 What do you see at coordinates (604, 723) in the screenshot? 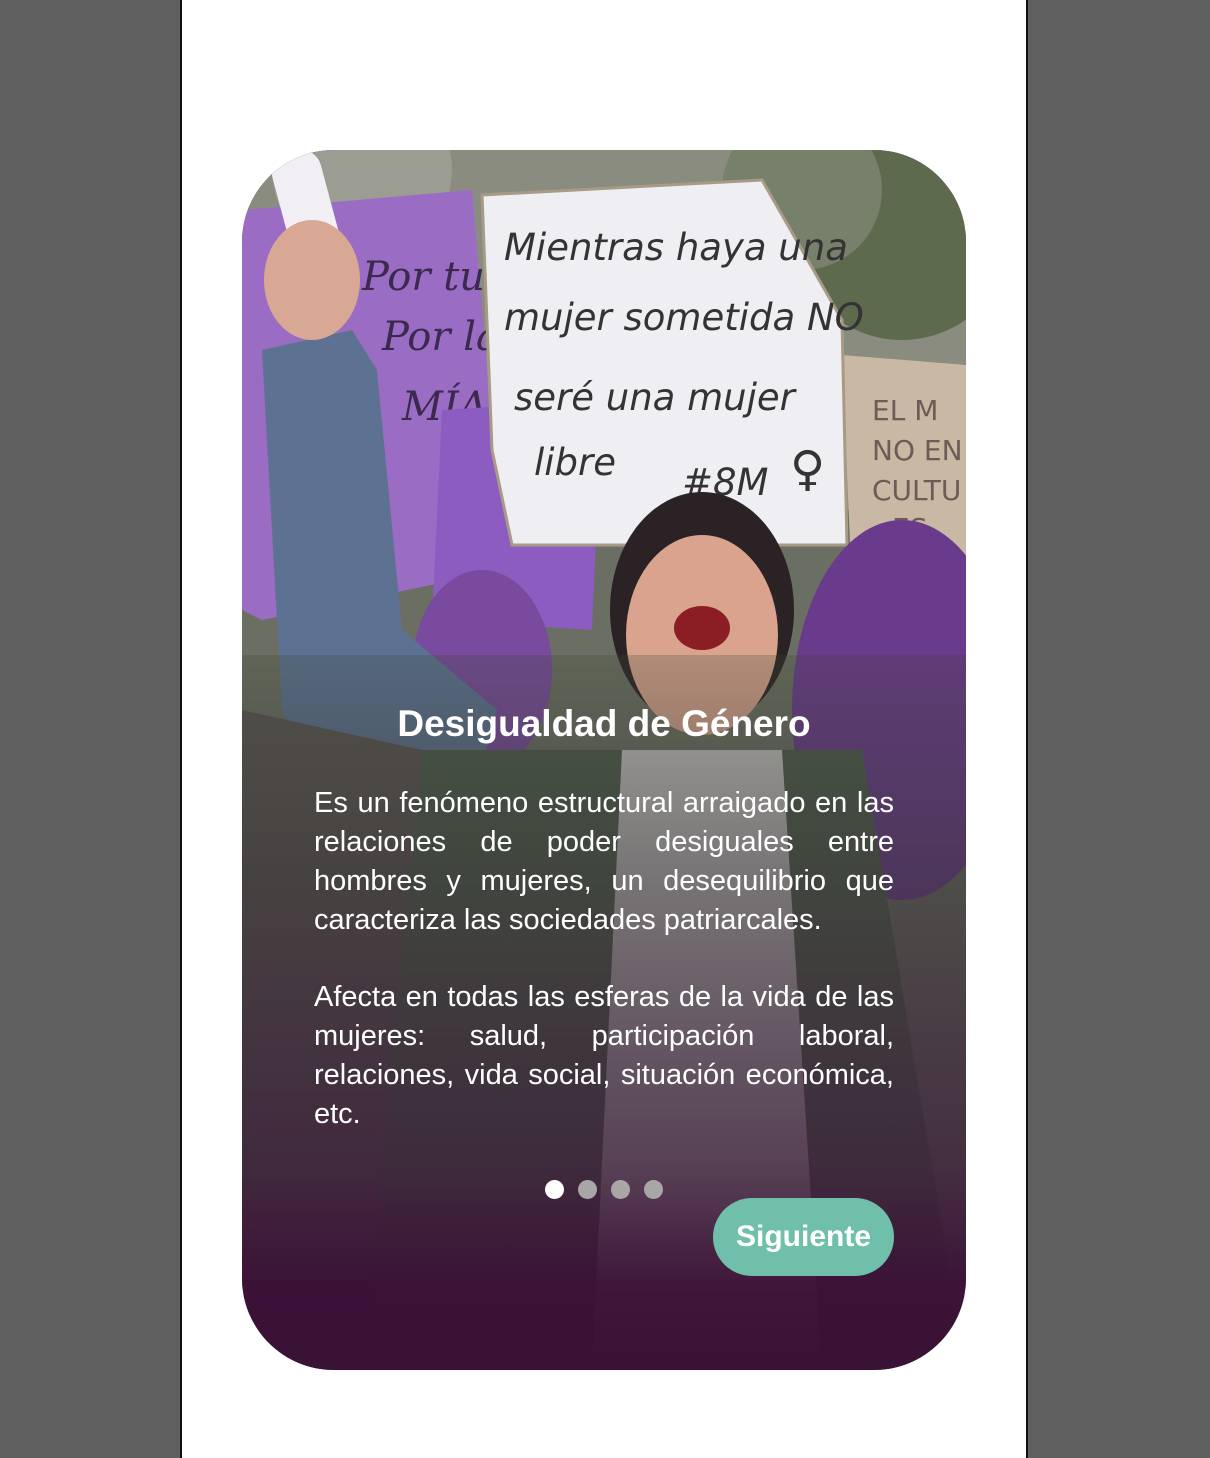
I see `slide-title: Desigualdad de Género` at bounding box center [604, 723].